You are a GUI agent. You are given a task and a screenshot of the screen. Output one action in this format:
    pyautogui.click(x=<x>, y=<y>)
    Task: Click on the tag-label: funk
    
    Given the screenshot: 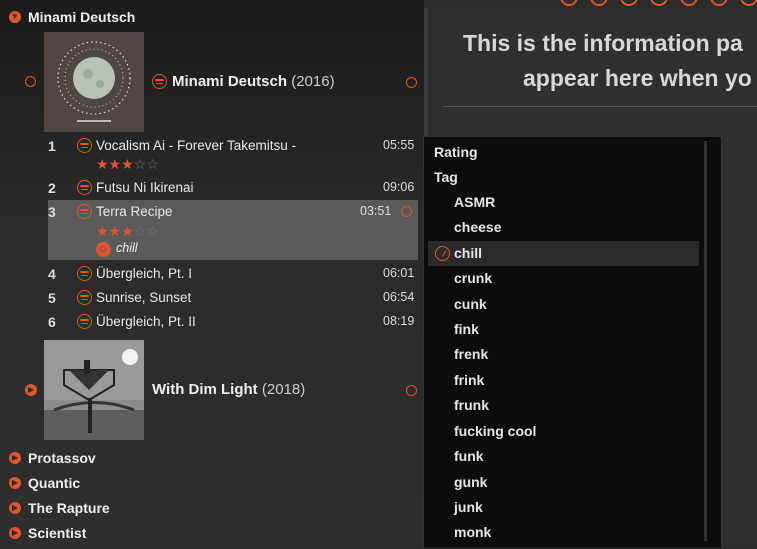 What is the action you would take?
    pyautogui.click(x=469, y=456)
    